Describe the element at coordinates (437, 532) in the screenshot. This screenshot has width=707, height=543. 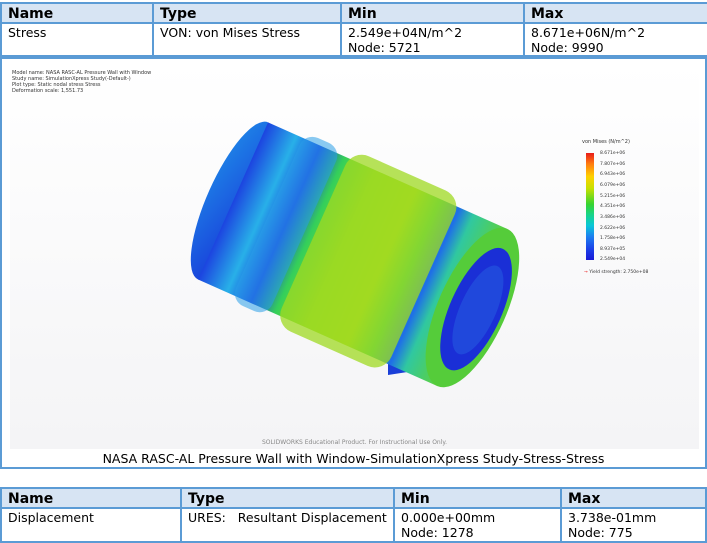
I see `displacement-min-node: Node: 1278` at that location.